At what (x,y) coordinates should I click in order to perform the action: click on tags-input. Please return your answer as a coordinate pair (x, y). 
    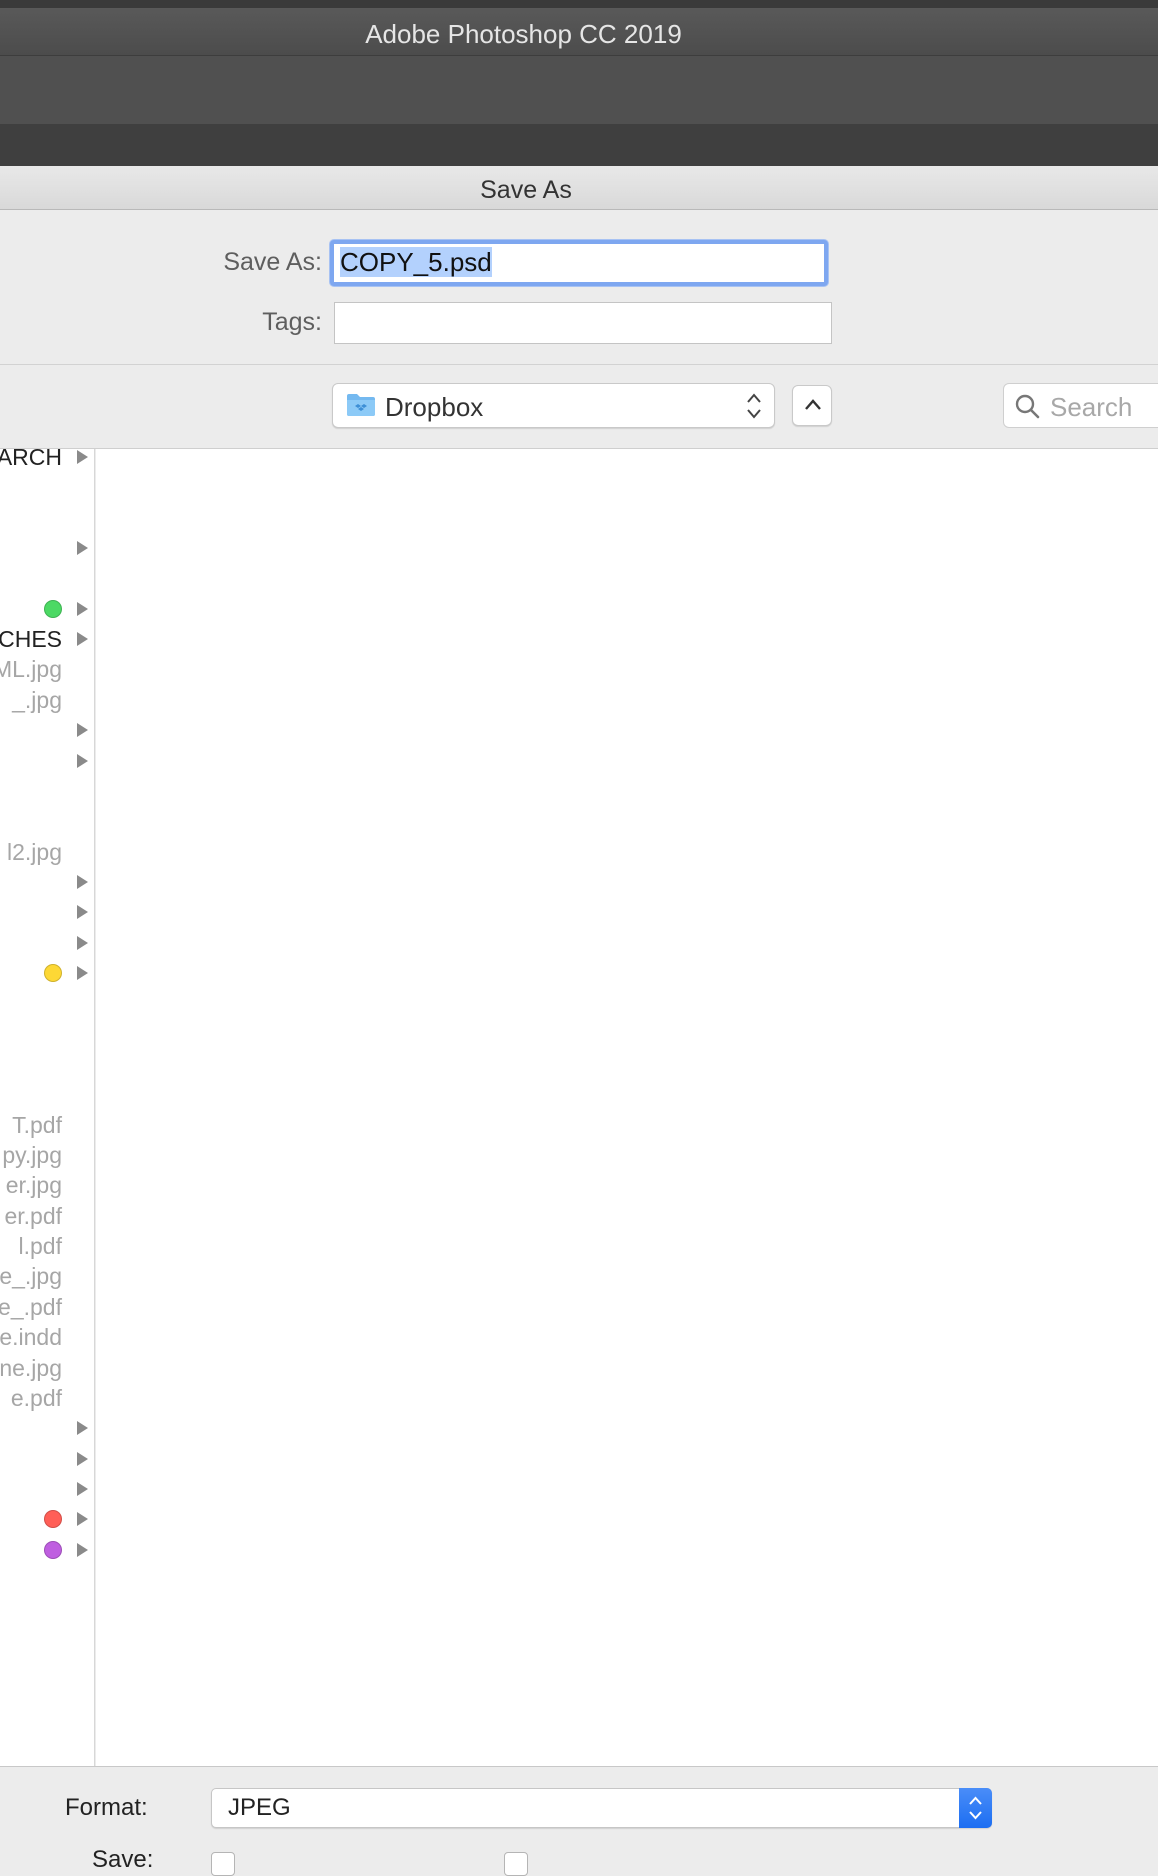
    Looking at the image, I should click on (583, 323).